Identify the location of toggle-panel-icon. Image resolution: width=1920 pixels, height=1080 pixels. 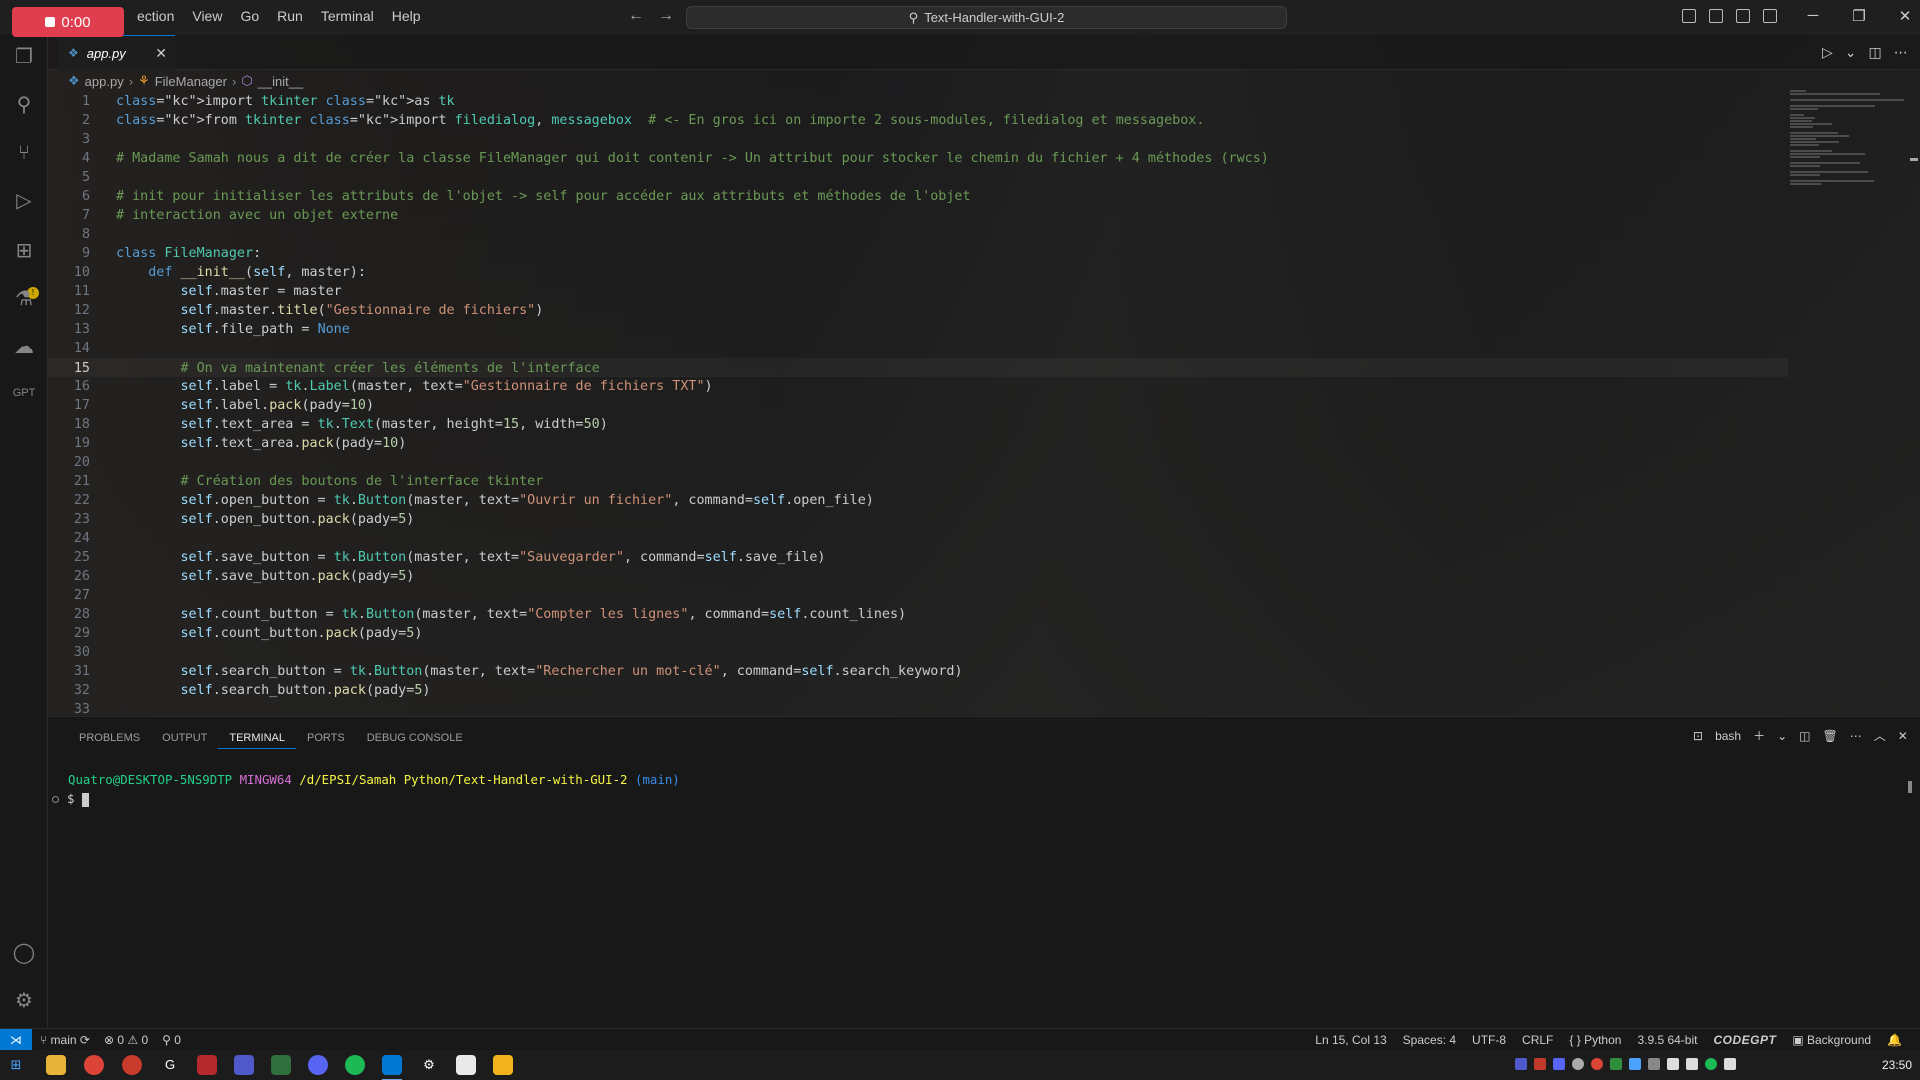
(1716, 16).